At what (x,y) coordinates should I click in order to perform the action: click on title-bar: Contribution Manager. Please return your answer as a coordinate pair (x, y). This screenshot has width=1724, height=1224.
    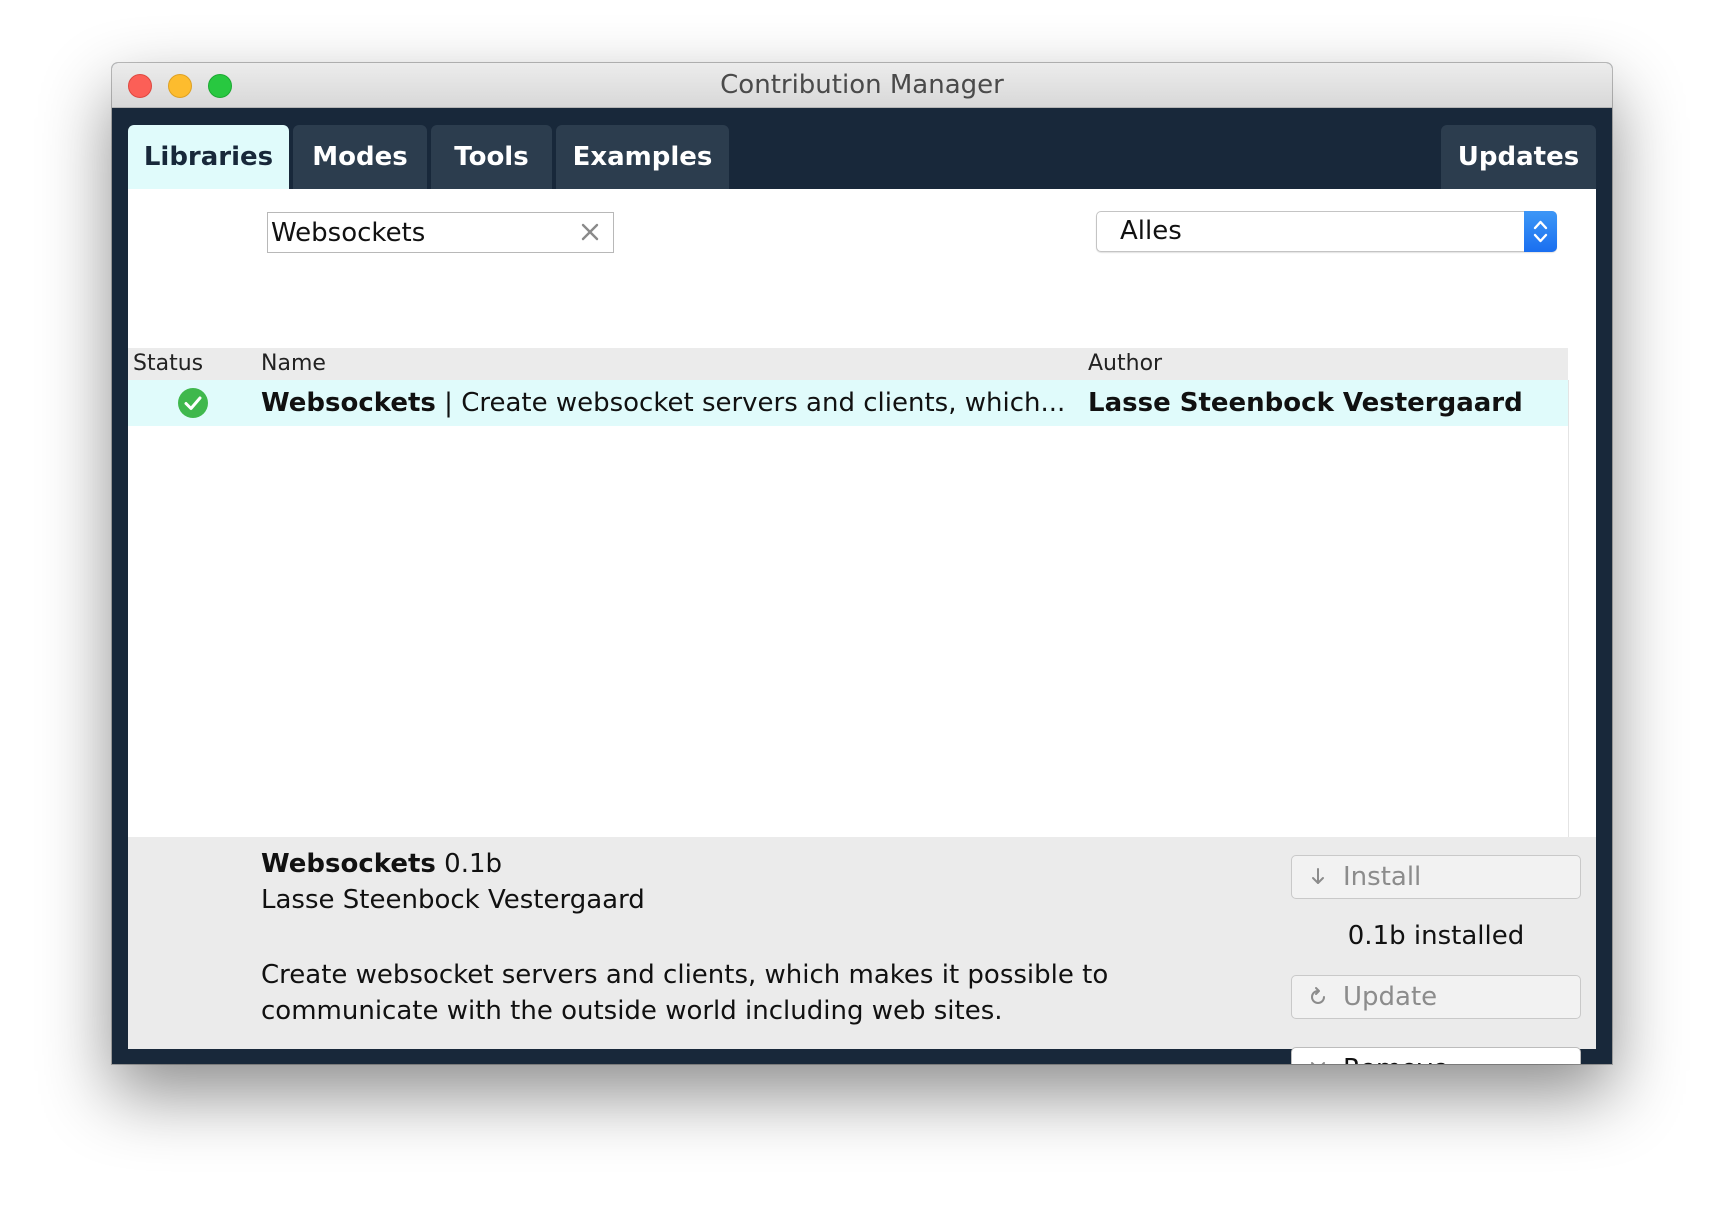
    Looking at the image, I should click on (862, 85).